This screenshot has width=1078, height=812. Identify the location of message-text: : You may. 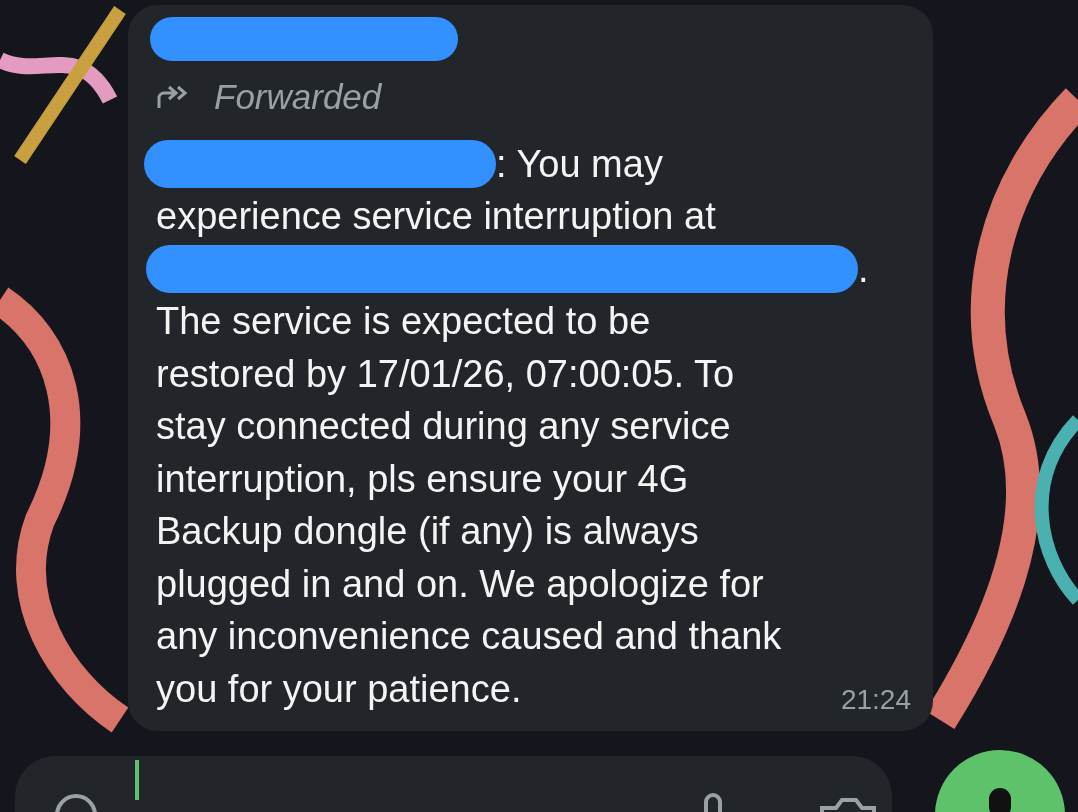
(579, 164).